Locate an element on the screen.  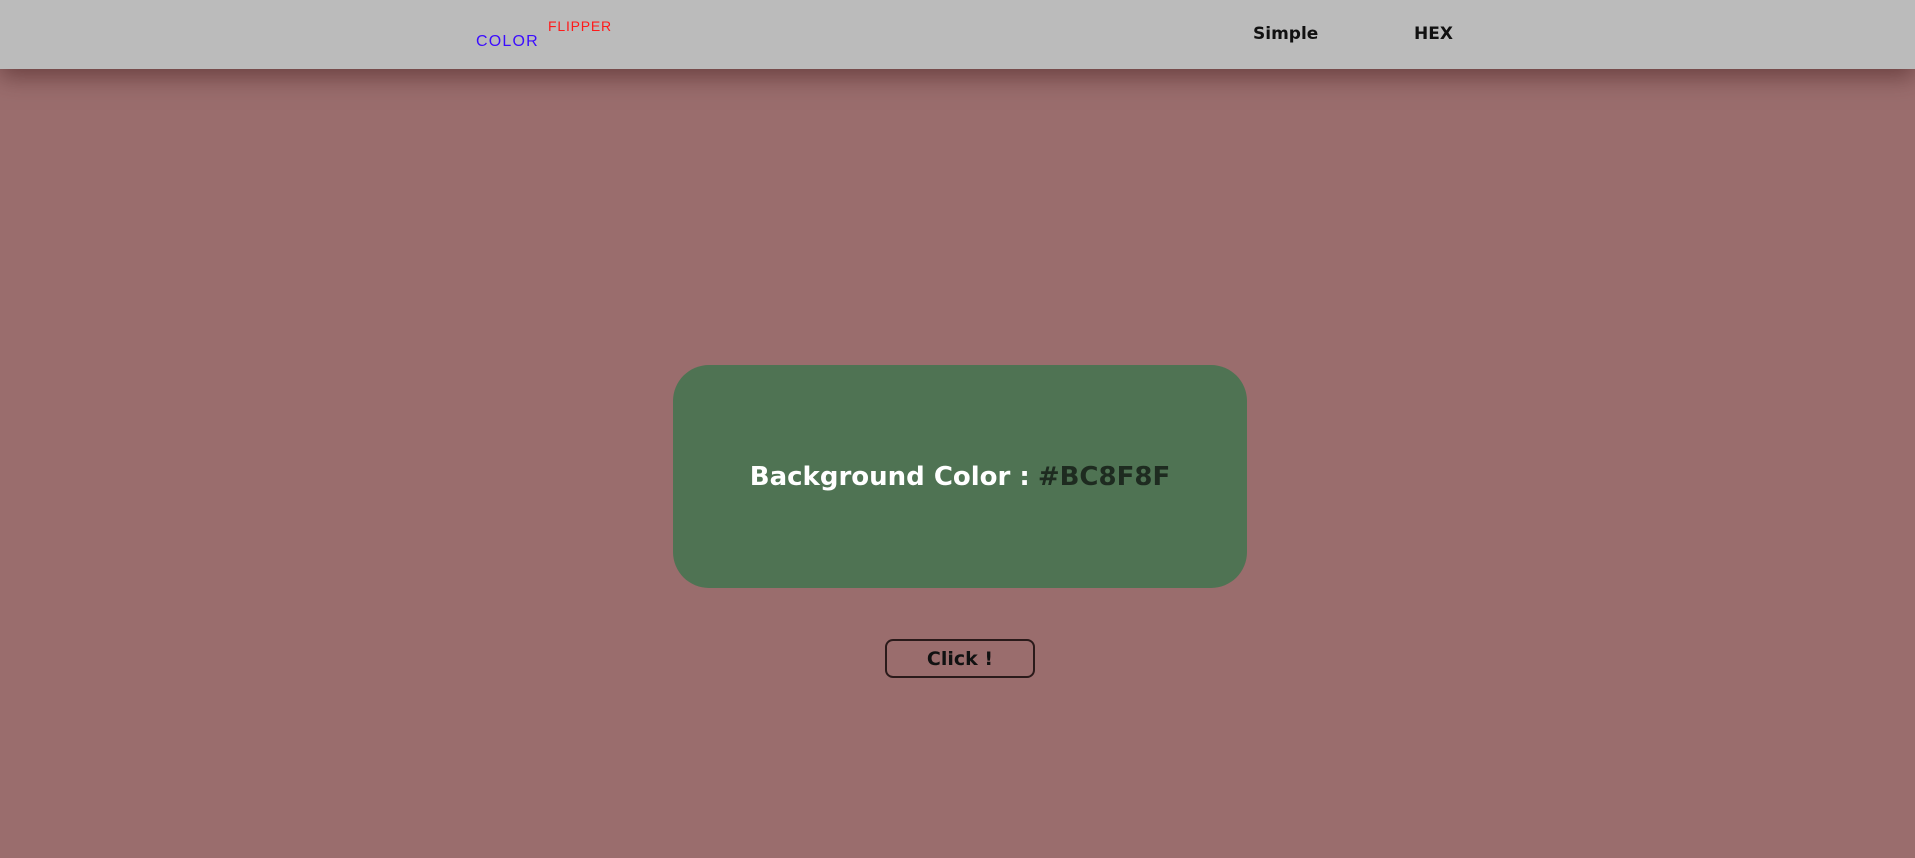
nav-links: Simple HEX is located at coordinates (1350, 34).